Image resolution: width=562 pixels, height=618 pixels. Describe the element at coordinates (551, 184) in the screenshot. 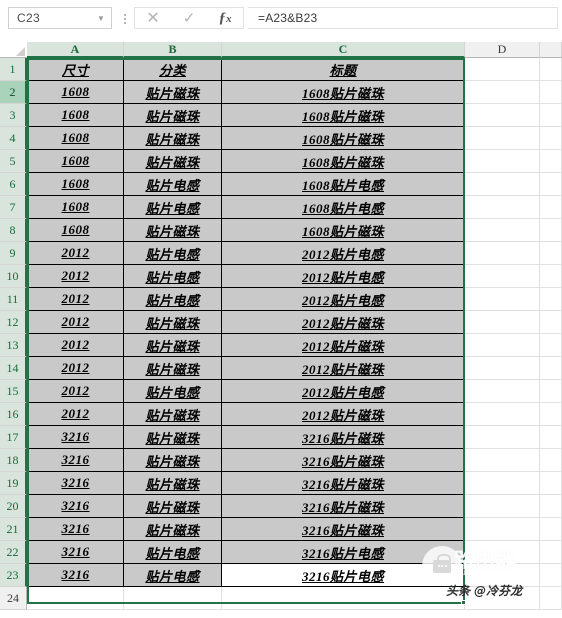

I see `cell-E6` at that location.